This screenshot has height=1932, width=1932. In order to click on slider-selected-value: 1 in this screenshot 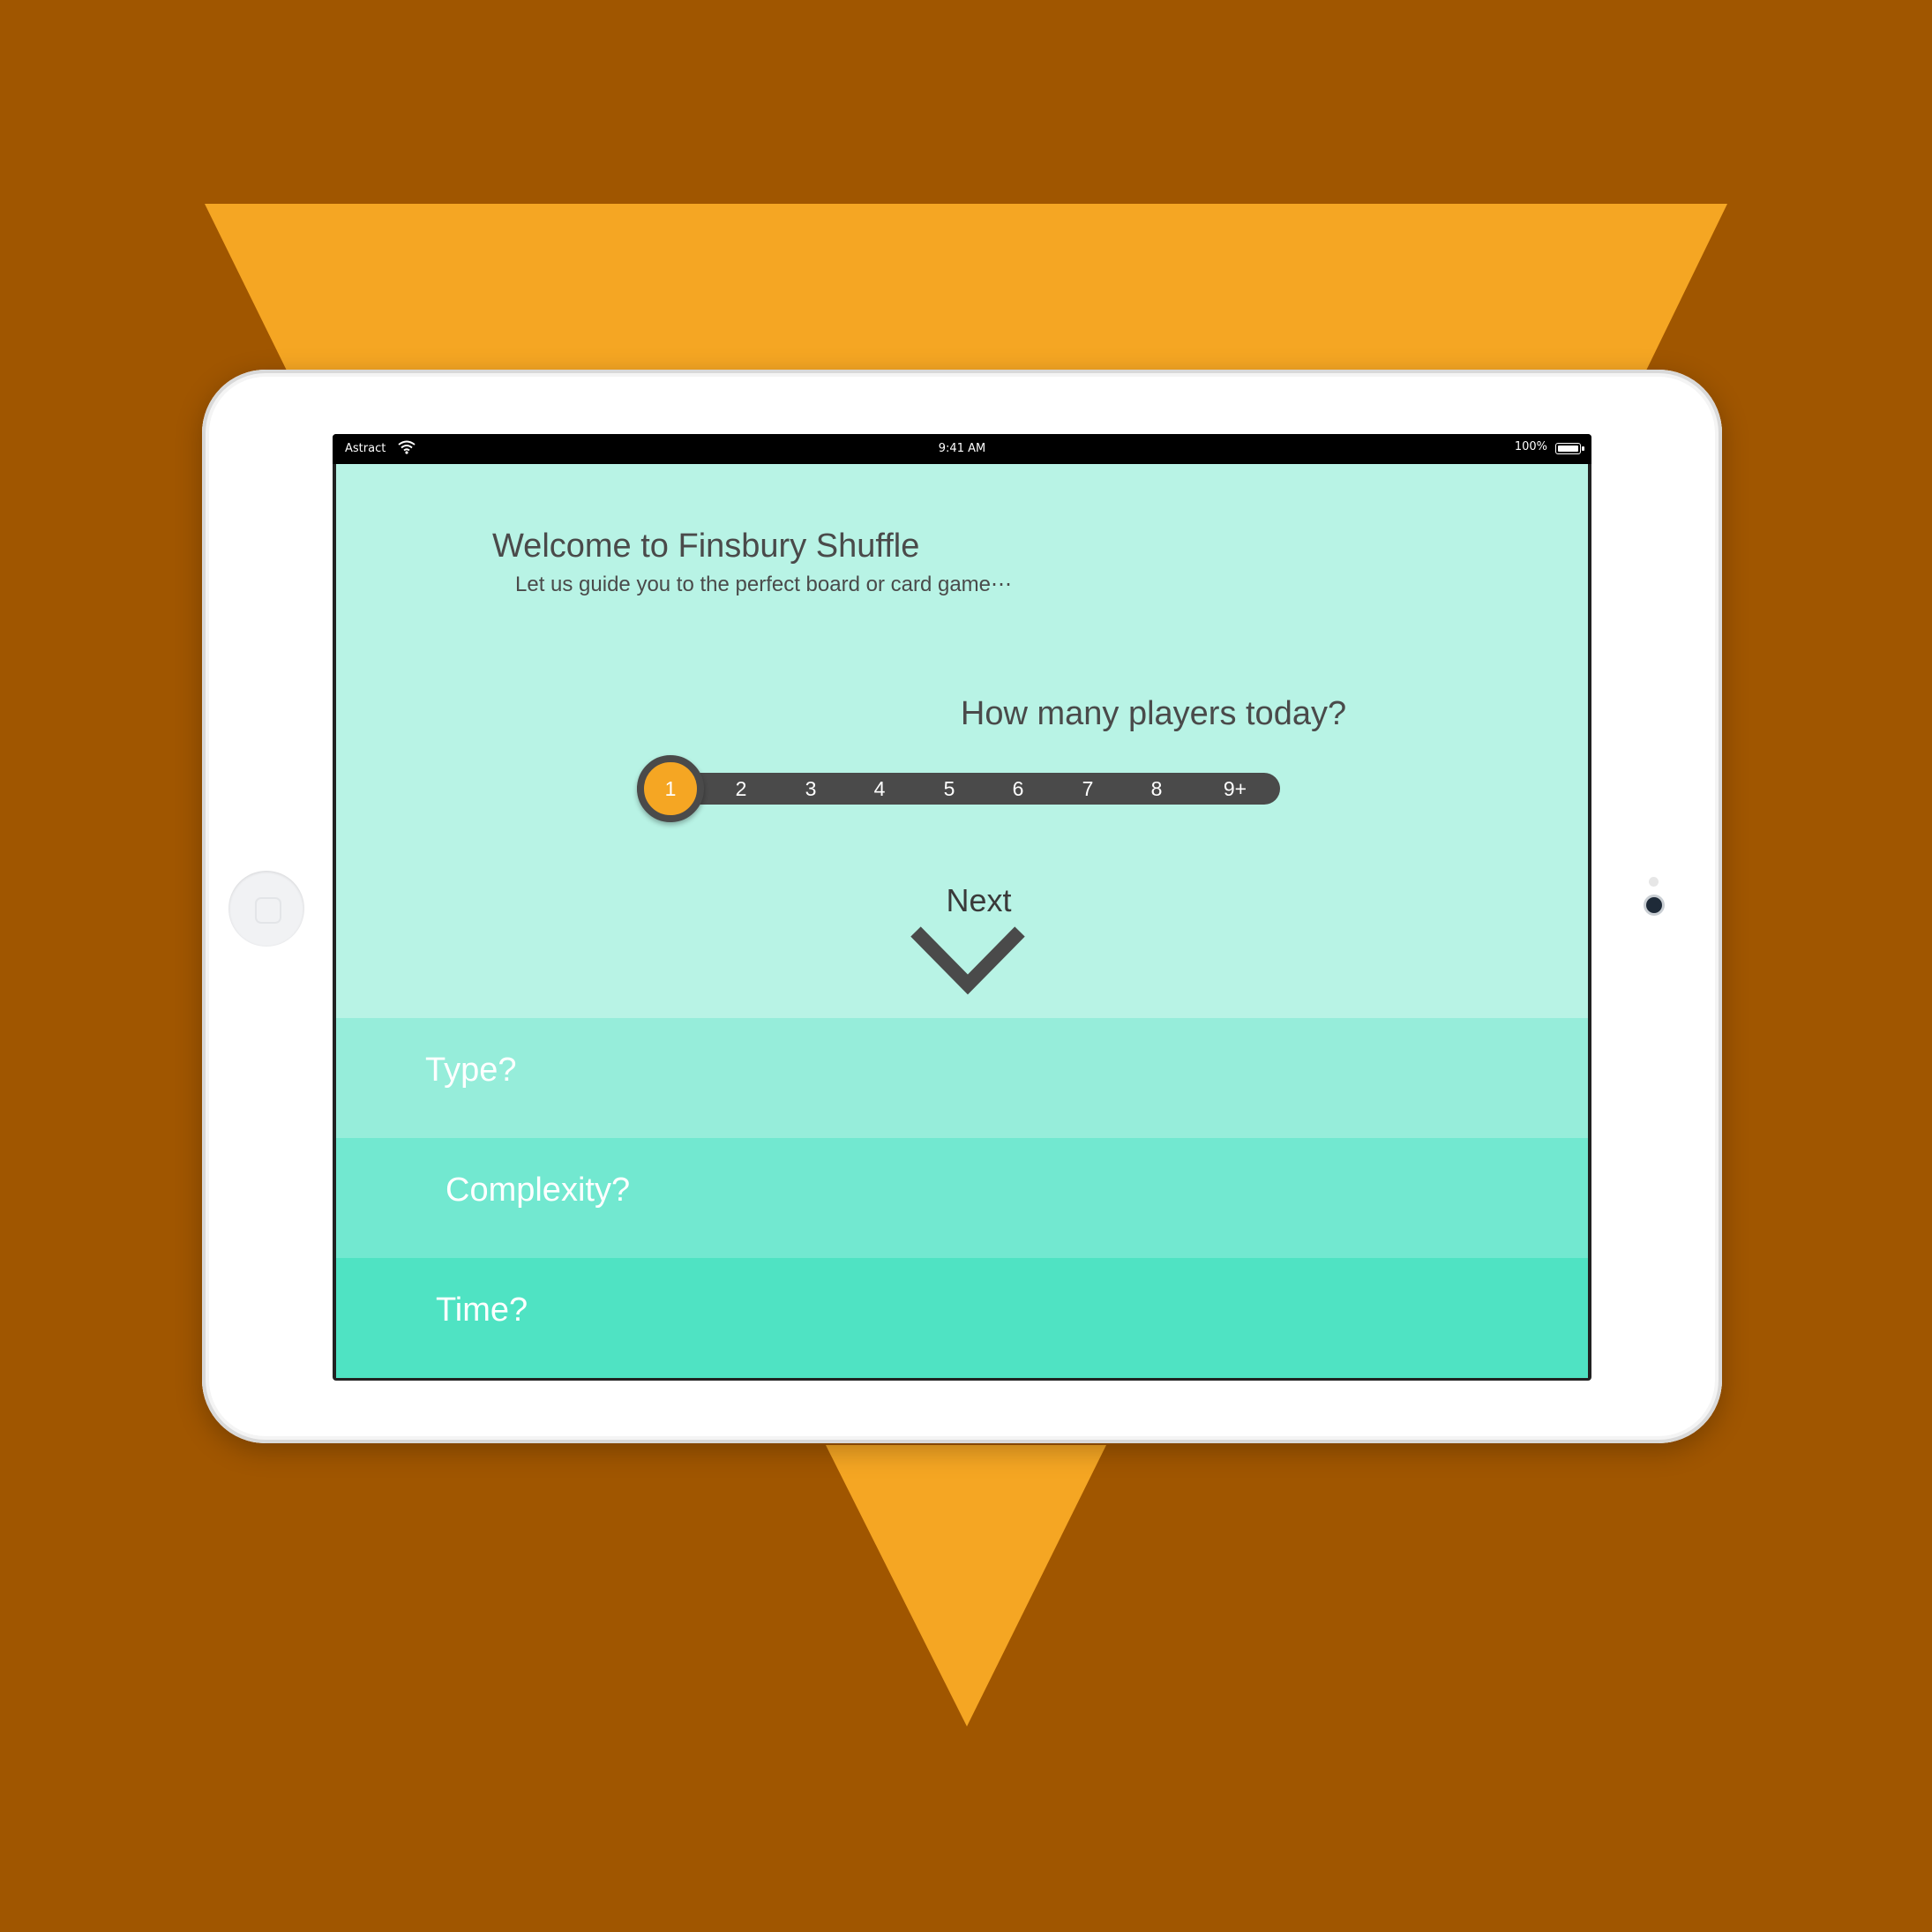, I will do `click(670, 789)`.